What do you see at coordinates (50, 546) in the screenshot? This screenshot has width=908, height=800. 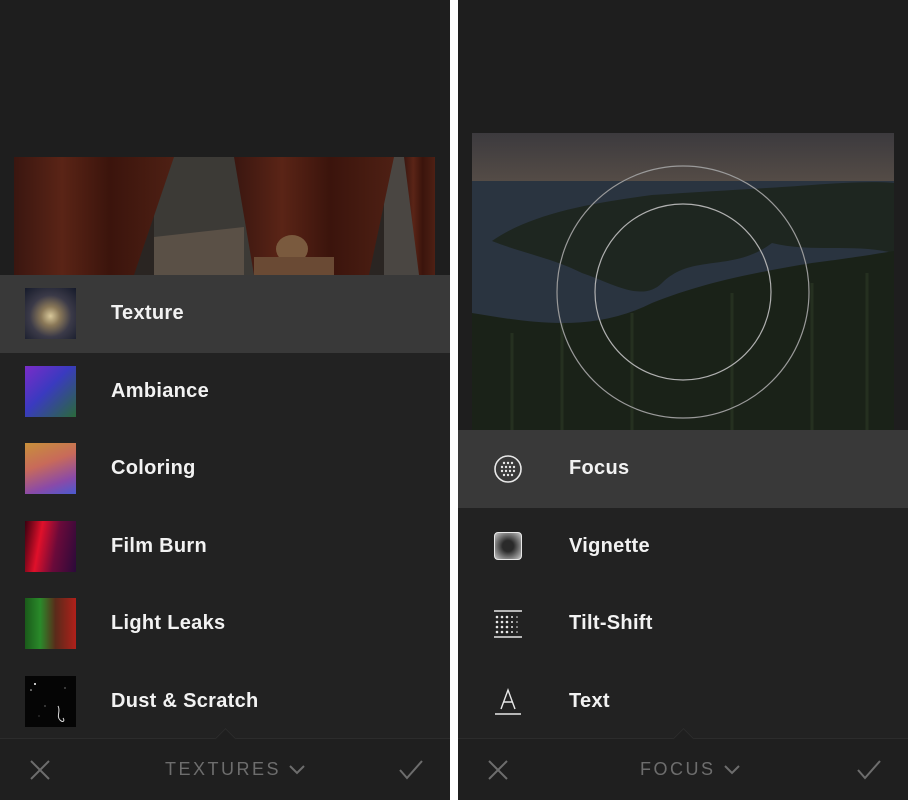 I see `film-burn-thumbnail` at bounding box center [50, 546].